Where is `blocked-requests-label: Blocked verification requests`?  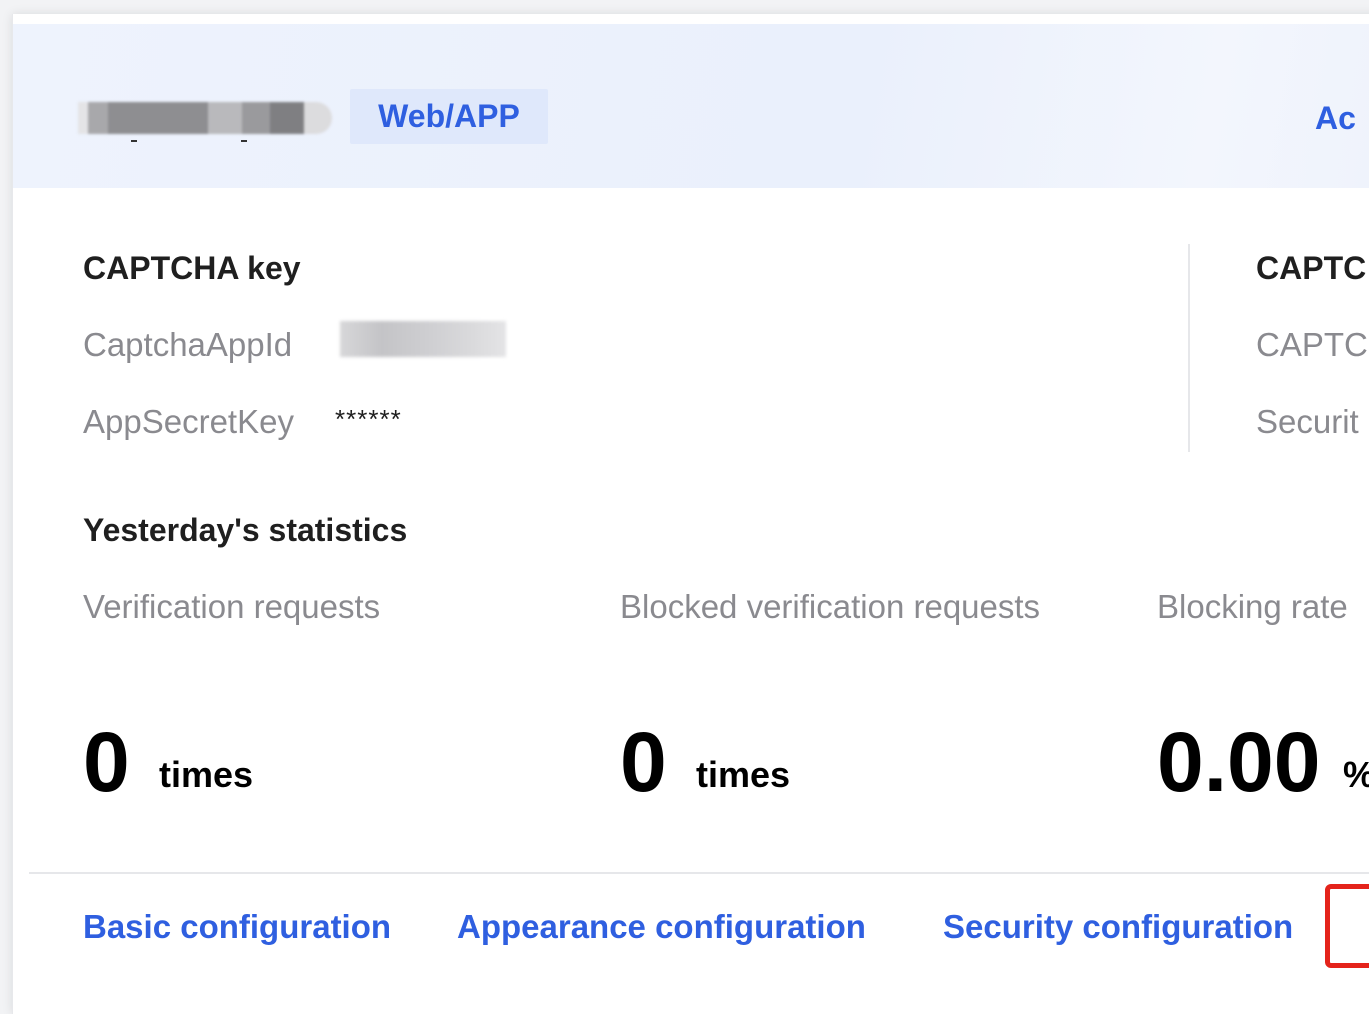
blocked-requests-label: Blocked verification requests is located at coordinates (830, 606).